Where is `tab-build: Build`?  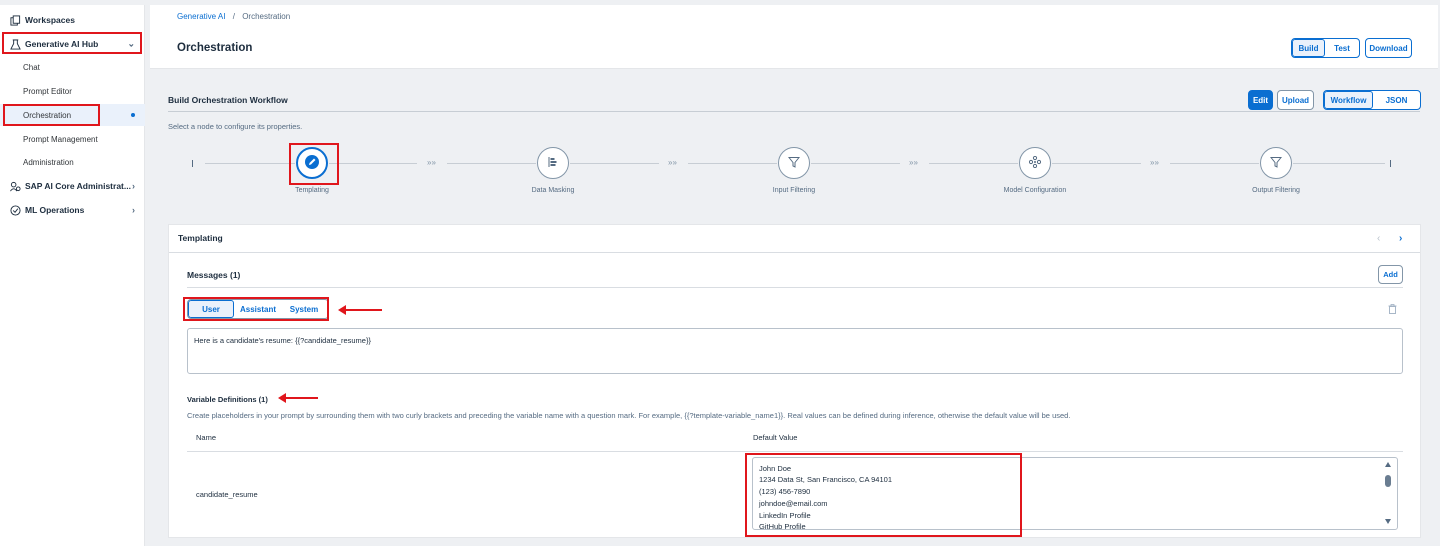 tab-build: Build is located at coordinates (1308, 48).